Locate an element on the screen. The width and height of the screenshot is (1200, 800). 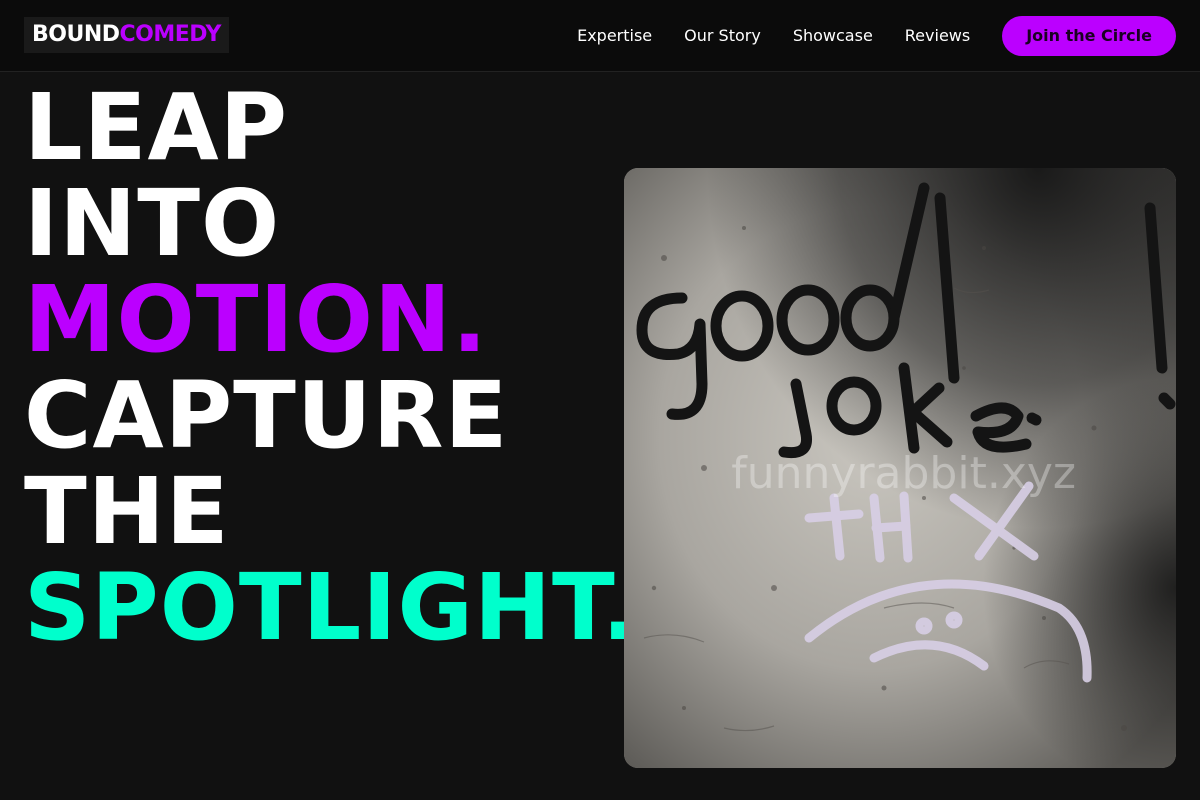
nav-link-reviews: Reviews is located at coordinates (937, 36).